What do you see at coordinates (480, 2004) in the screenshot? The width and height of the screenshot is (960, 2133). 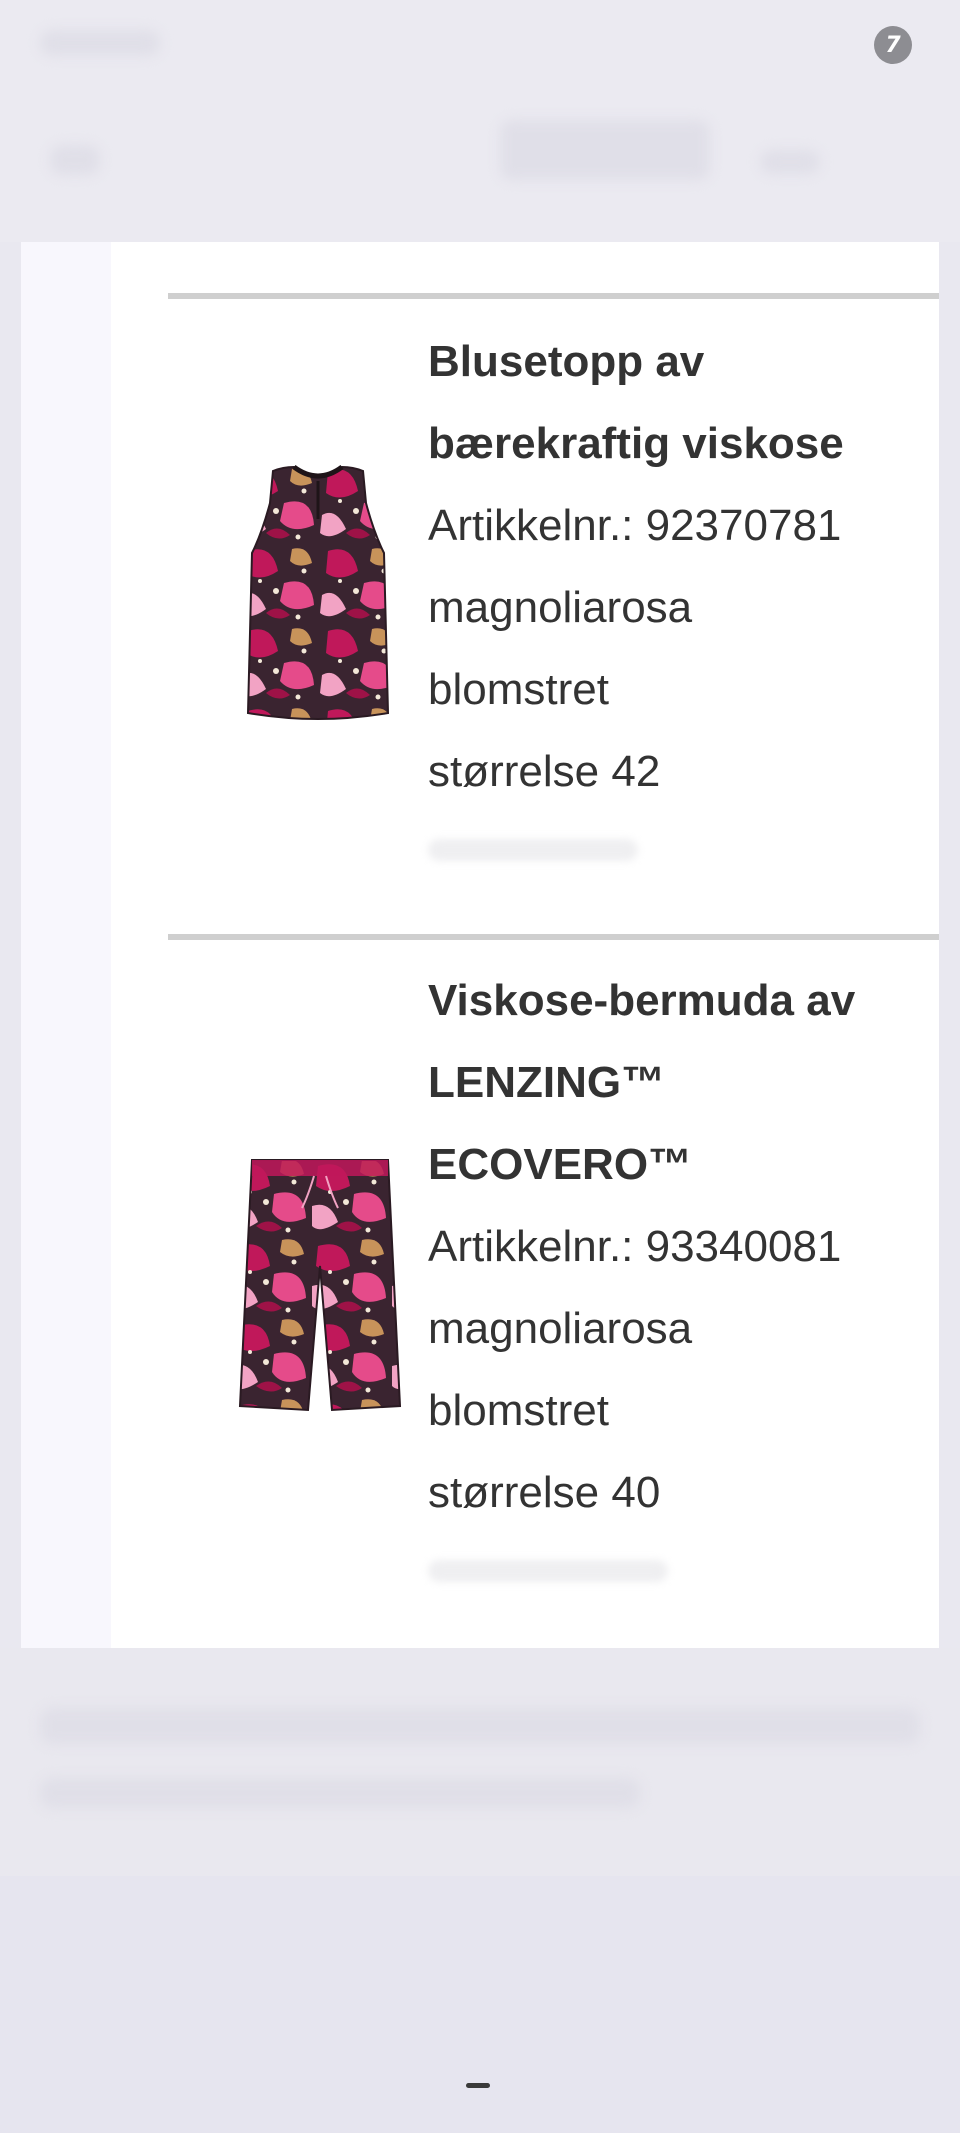 I see `bottom-navigation-bar` at bounding box center [480, 2004].